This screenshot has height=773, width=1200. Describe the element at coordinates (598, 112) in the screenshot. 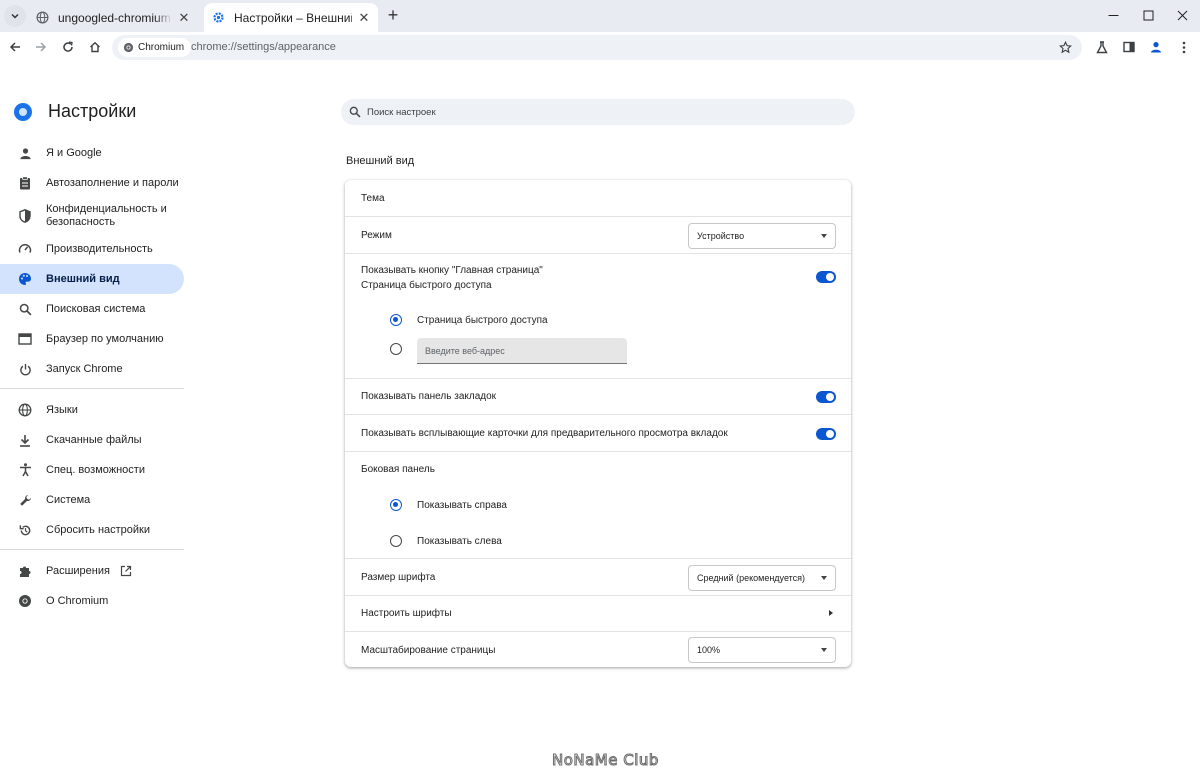

I see `settings-search-input: Поиск настроек` at that location.